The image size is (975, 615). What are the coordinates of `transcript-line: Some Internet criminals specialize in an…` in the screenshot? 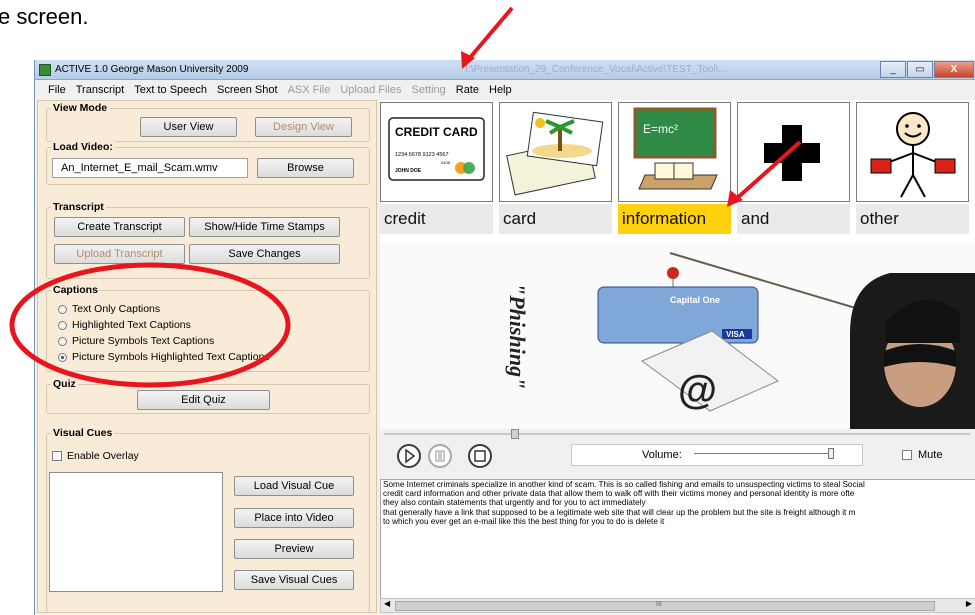 It's located at (624, 484).